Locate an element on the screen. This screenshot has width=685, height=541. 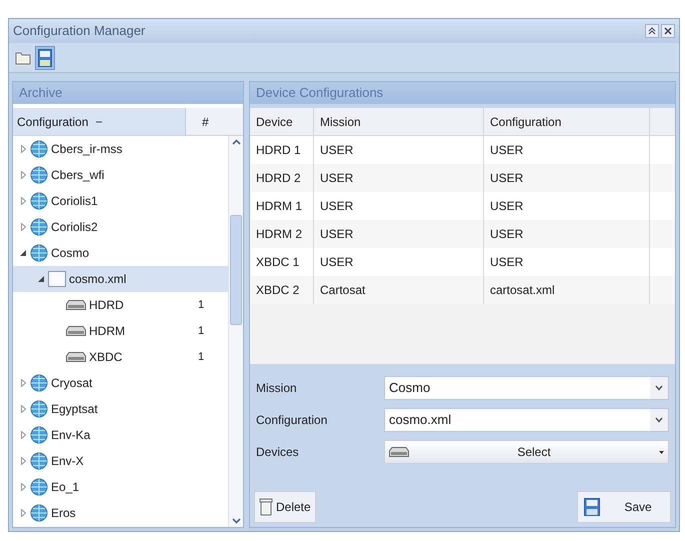
tree-item: Cbers_ir-mss is located at coordinates (120, 149).